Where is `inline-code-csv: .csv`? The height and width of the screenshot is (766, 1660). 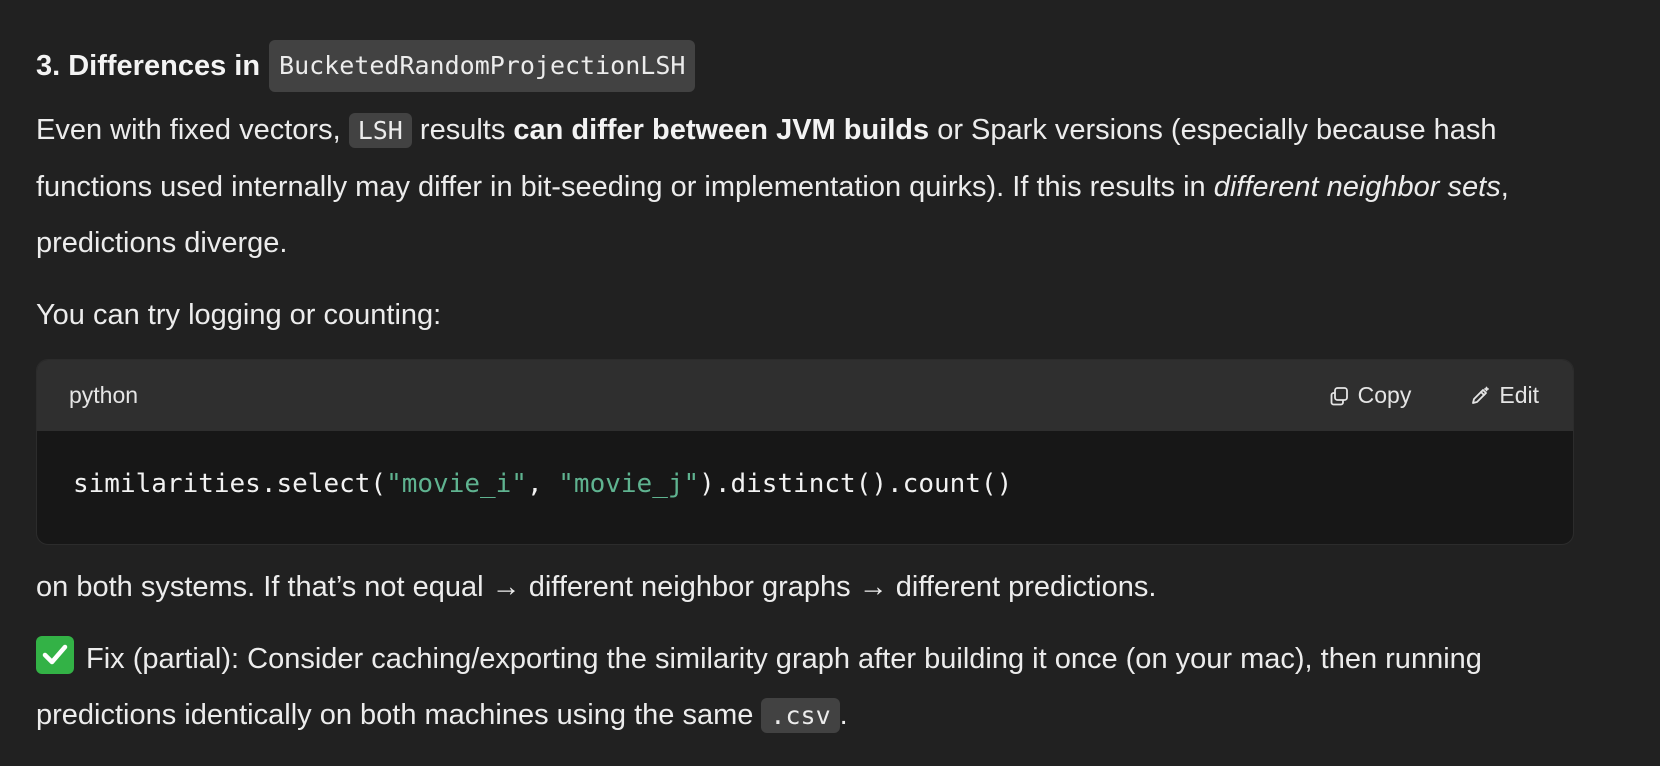
inline-code-csv: .csv is located at coordinates (800, 715).